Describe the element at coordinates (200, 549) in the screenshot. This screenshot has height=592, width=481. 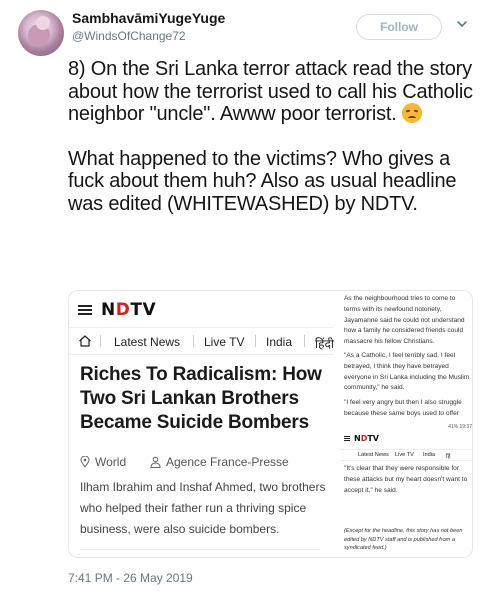
I see `divider` at that location.